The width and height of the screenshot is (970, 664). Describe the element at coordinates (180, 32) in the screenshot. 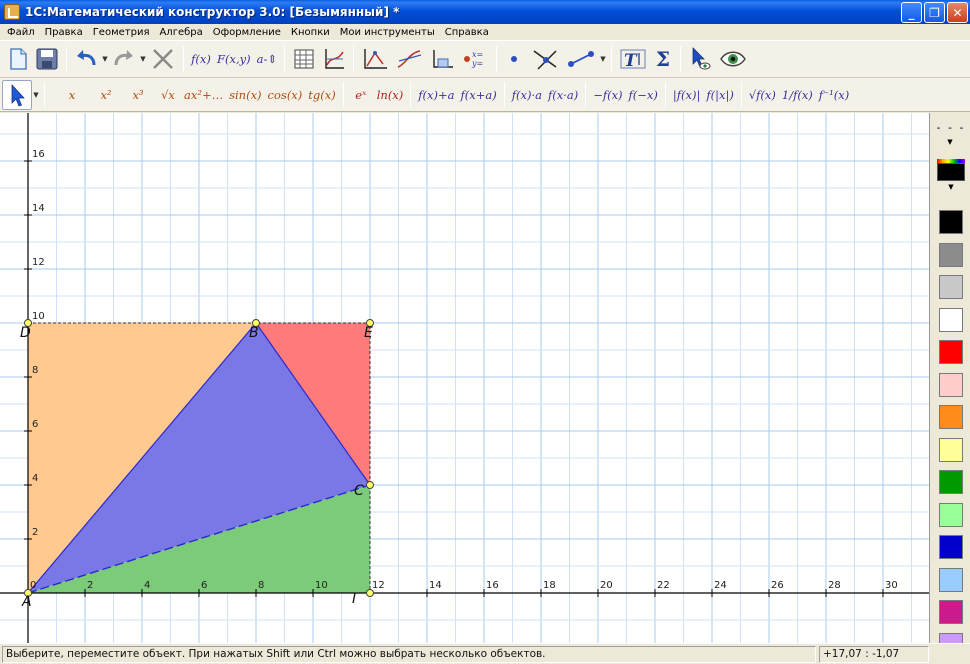

I see `menu-algebra: Алгебра` at that location.